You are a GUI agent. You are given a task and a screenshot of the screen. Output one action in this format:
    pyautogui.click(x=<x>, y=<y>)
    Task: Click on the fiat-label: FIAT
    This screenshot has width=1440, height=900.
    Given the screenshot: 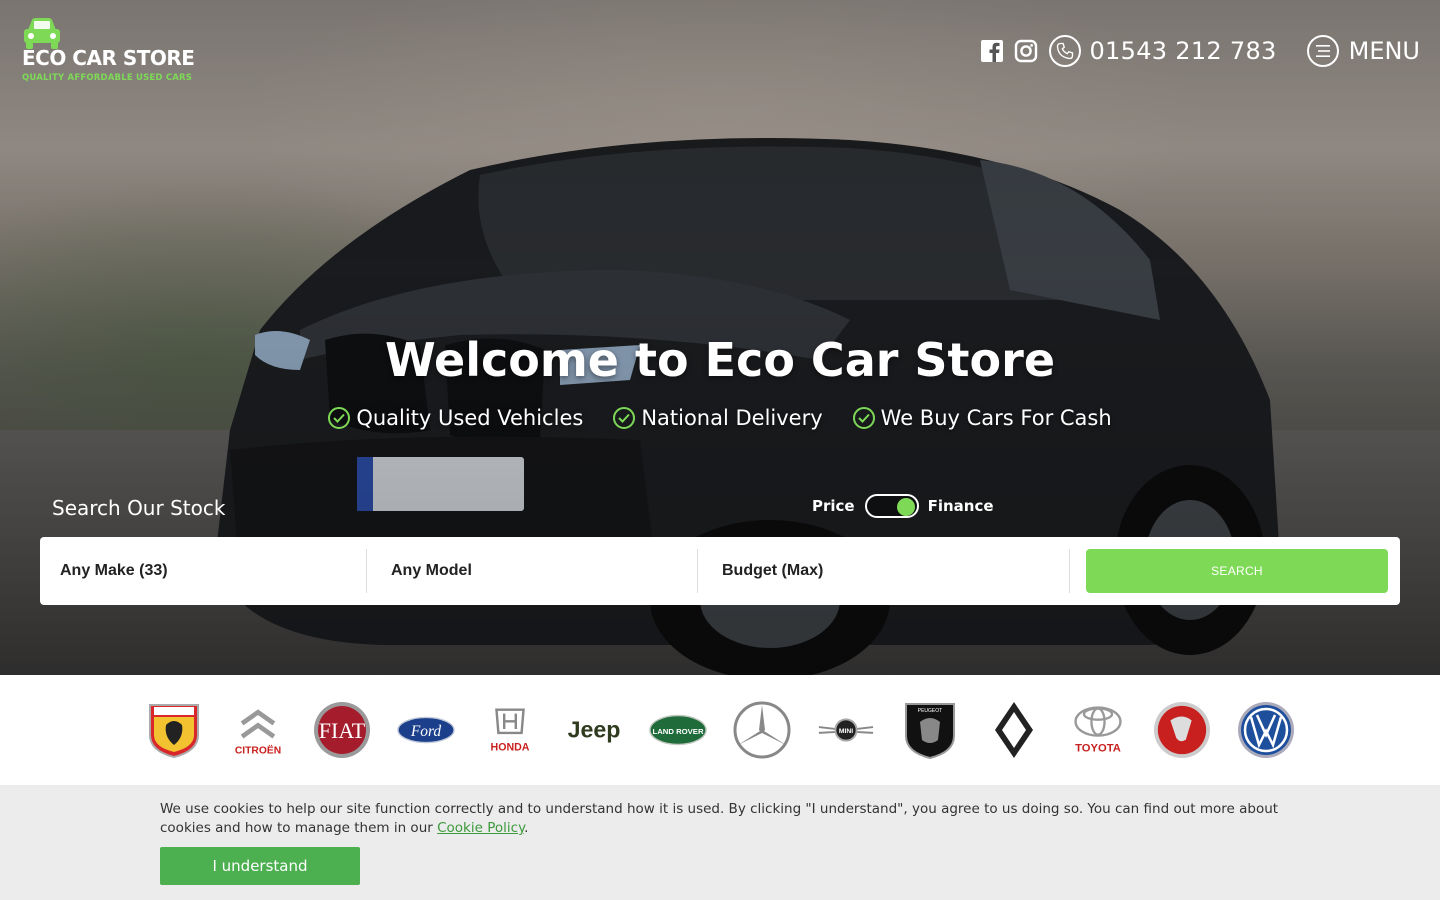 What is the action you would take?
    pyautogui.click(x=342, y=730)
    